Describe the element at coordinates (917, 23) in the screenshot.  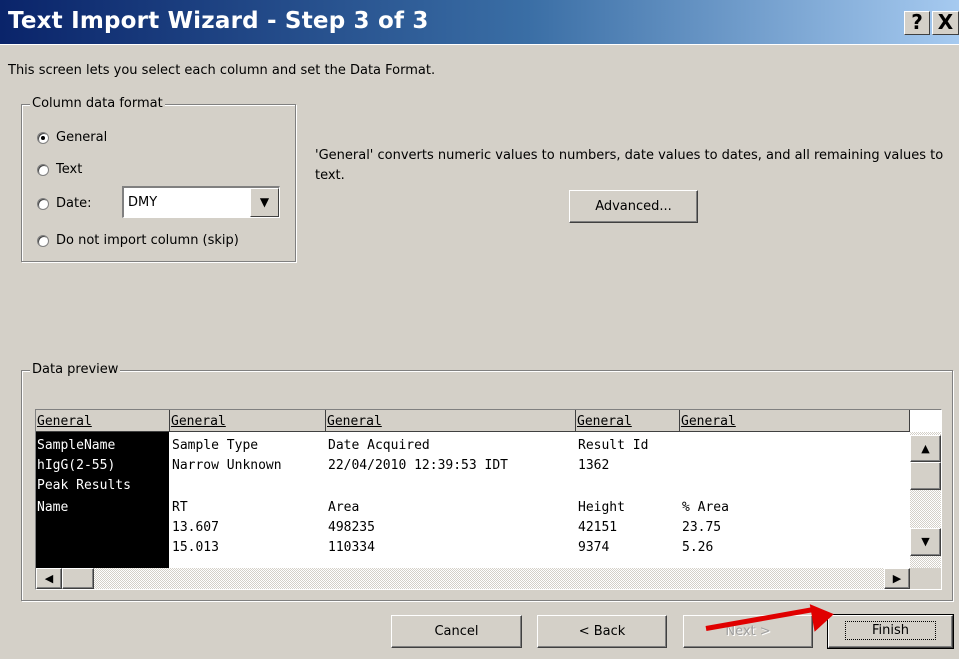
I see `help-button: ?` at that location.